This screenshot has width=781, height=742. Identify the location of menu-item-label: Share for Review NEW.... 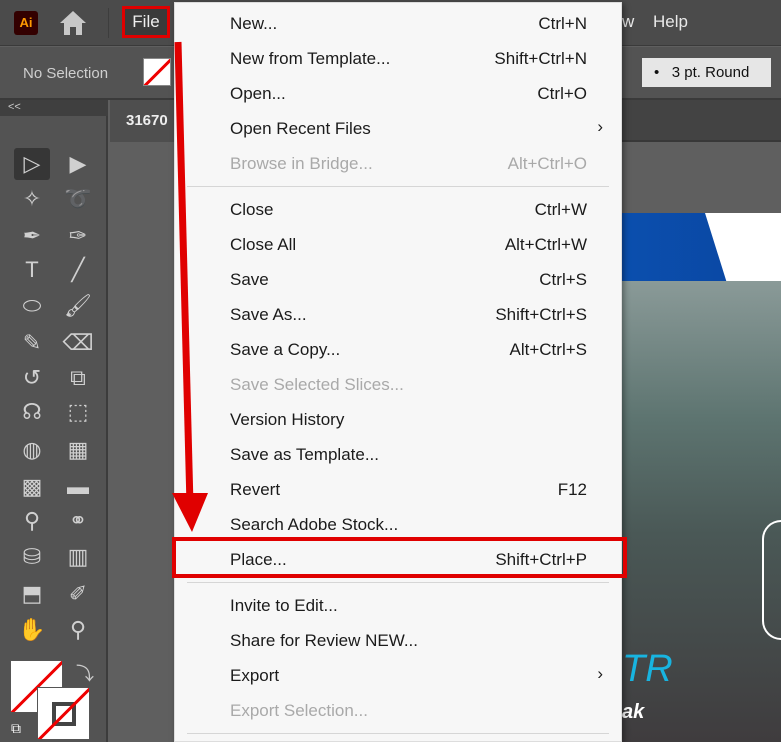
(324, 640).